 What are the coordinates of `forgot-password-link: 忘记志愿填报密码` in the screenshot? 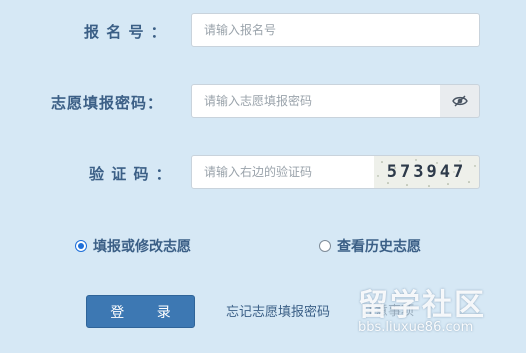 It's located at (278, 310).